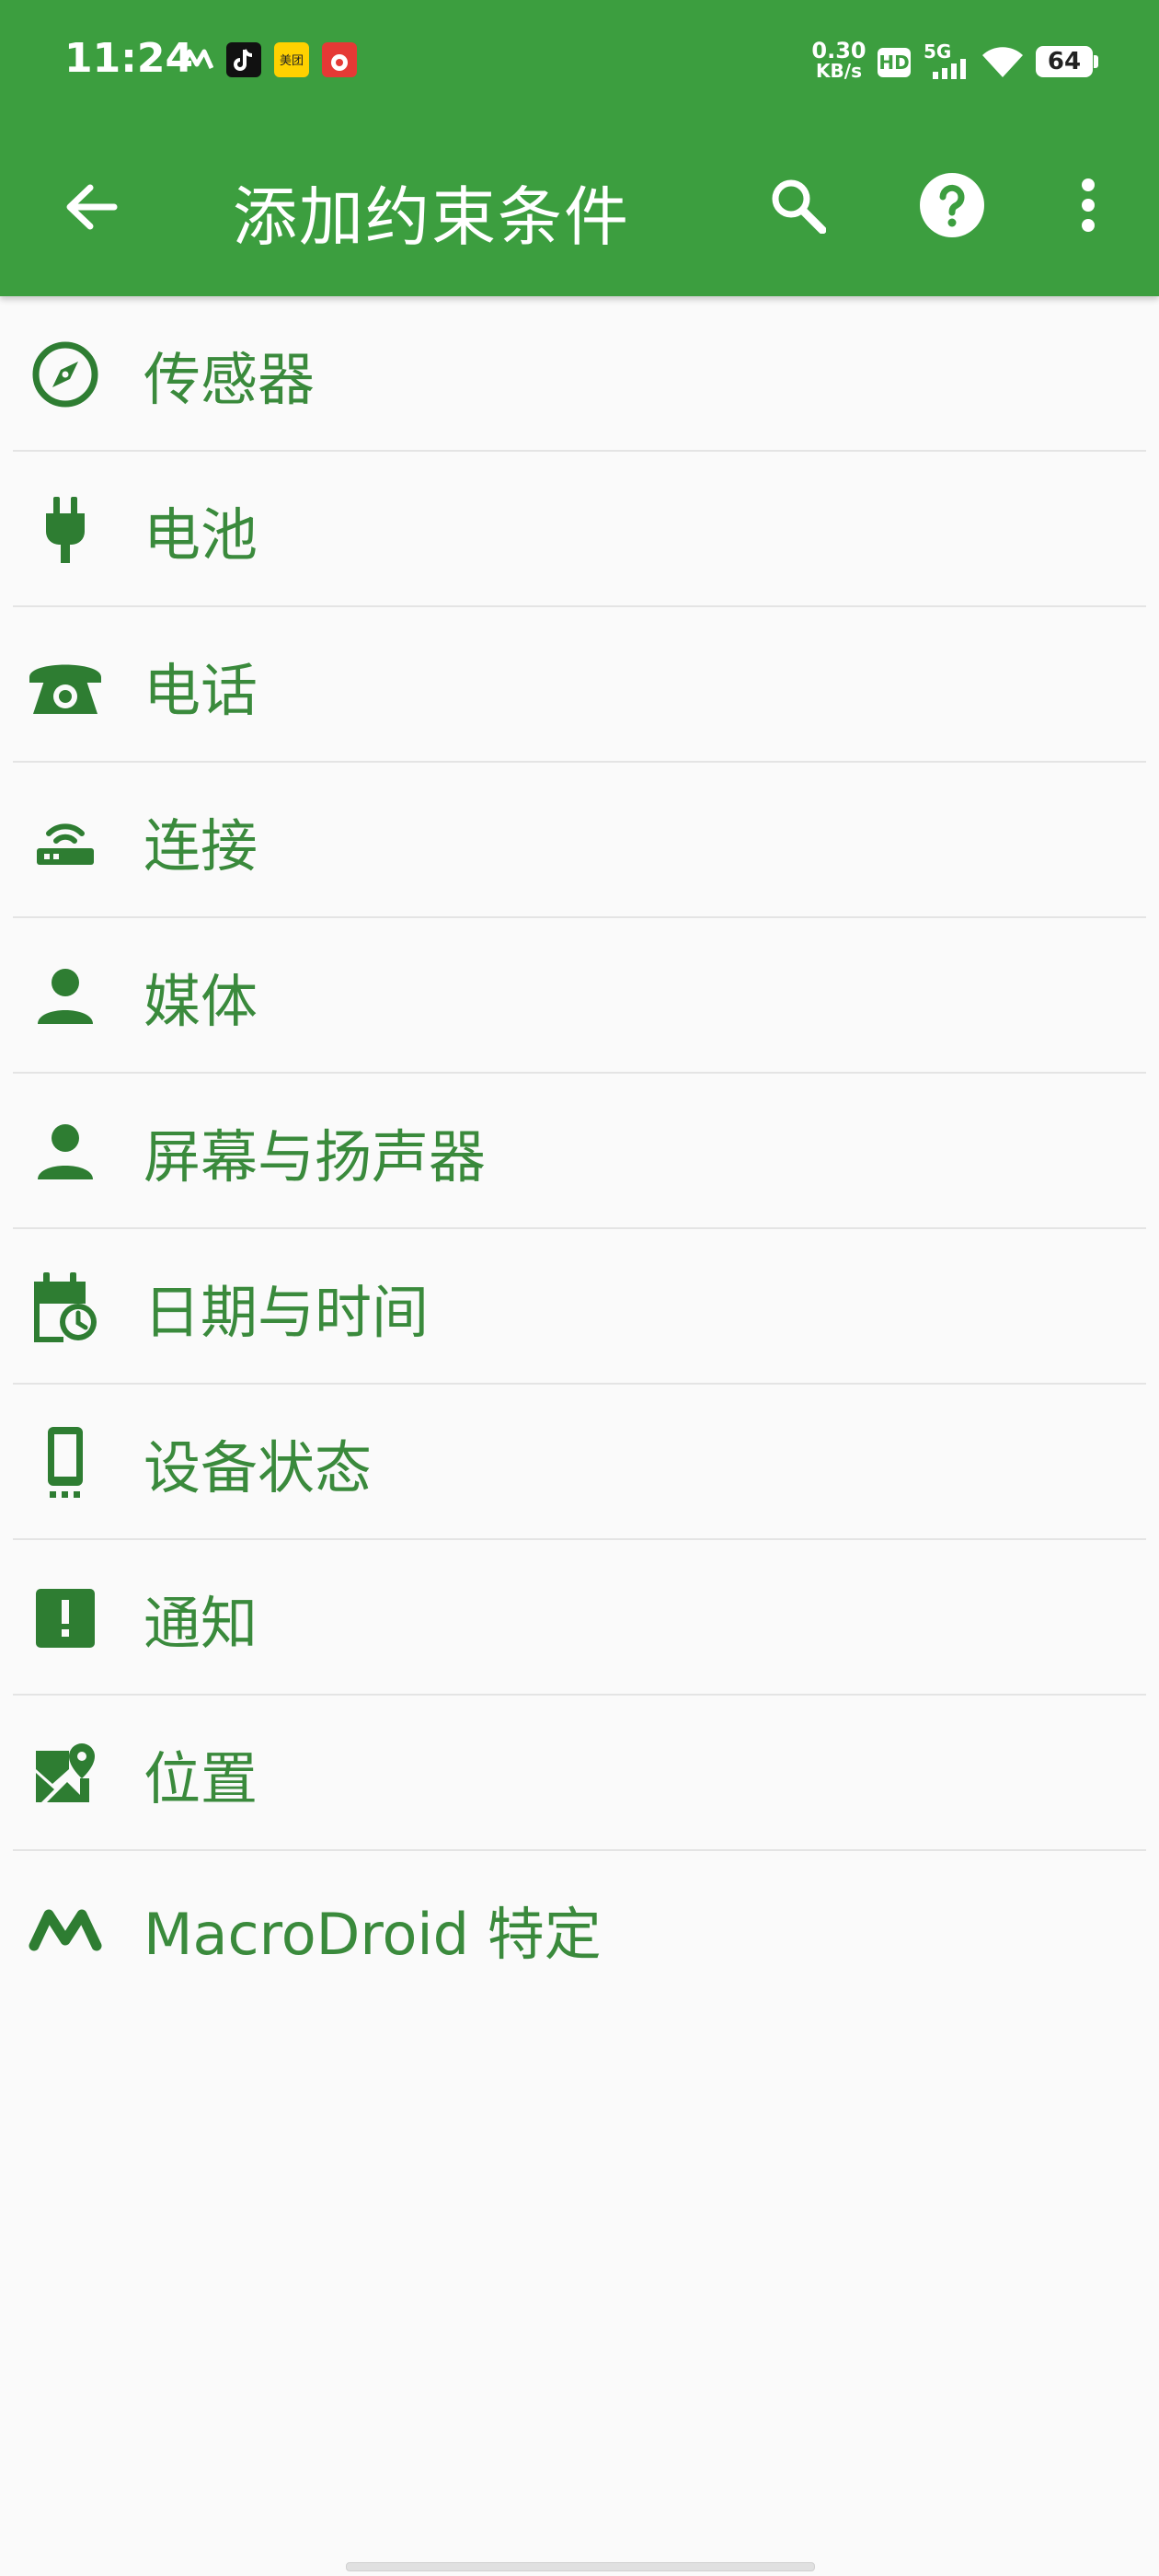 The width and height of the screenshot is (1159, 2576). Describe the element at coordinates (579, 62) in the screenshot. I see `status-bar: 11:24 美团 0.30 KB/s HD 5G 64` at that location.